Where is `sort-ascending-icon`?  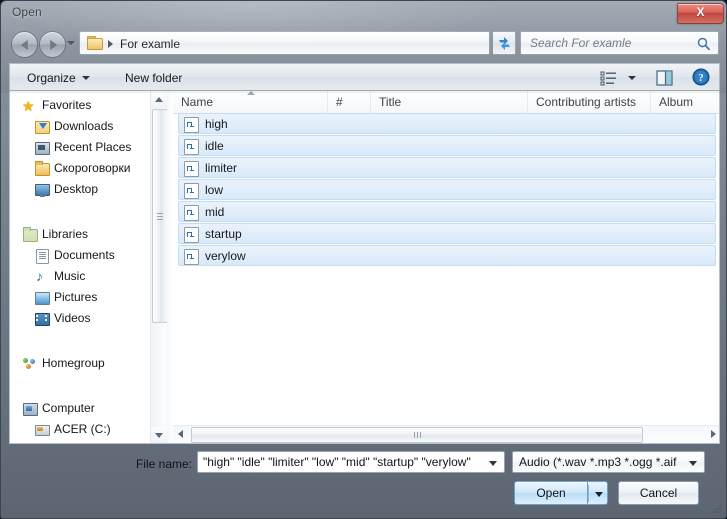
sort-ascending-icon is located at coordinates (251, 93).